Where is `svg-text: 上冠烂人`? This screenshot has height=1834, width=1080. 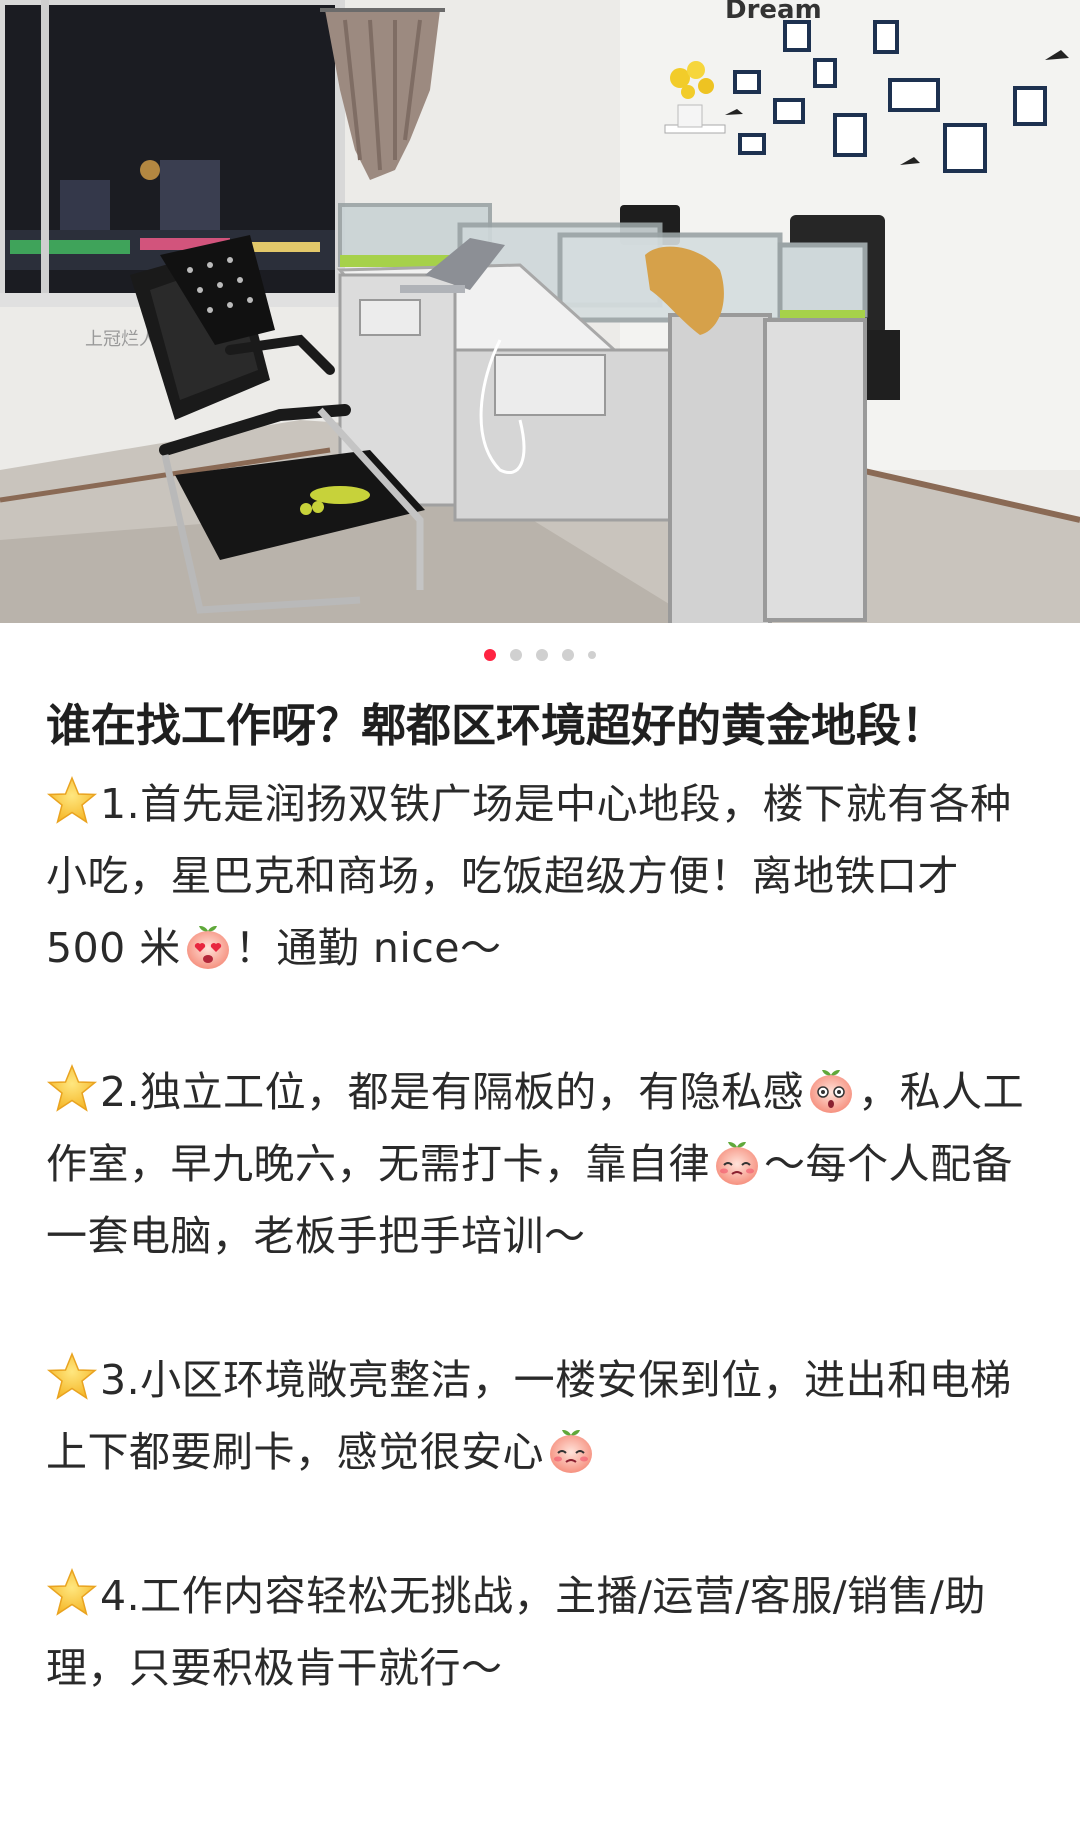
svg-text: 上冠烂人 is located at coordinates (121, 339).